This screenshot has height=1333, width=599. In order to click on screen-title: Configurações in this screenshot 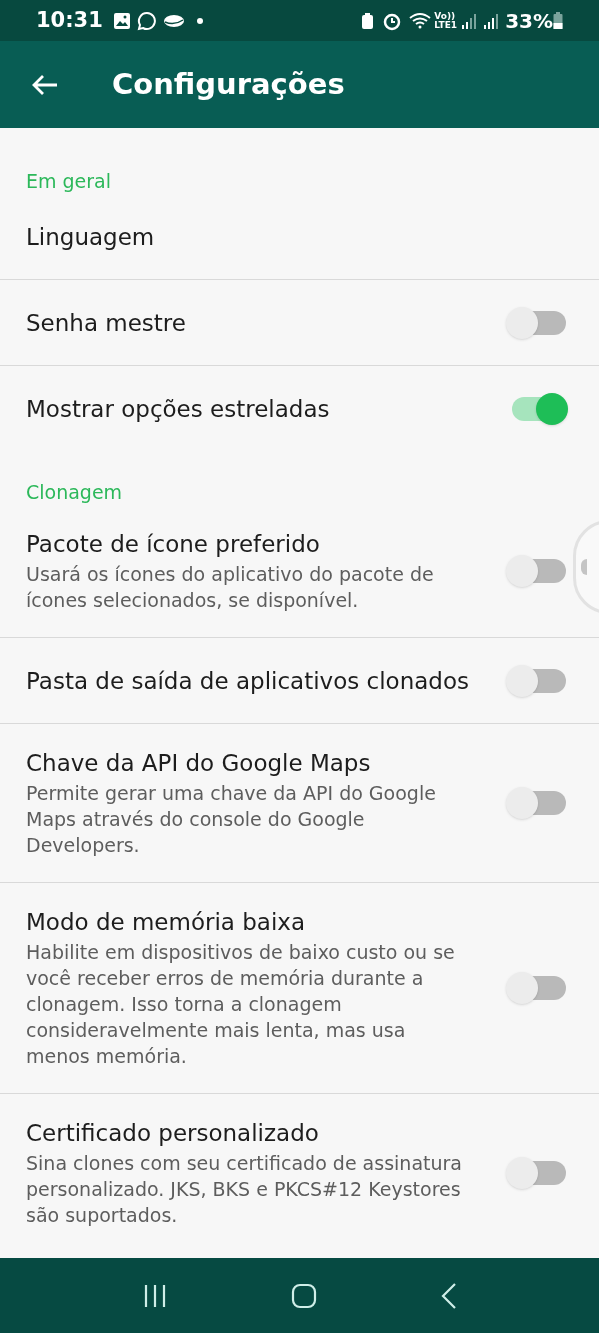, I will do `click(228, 84)`.